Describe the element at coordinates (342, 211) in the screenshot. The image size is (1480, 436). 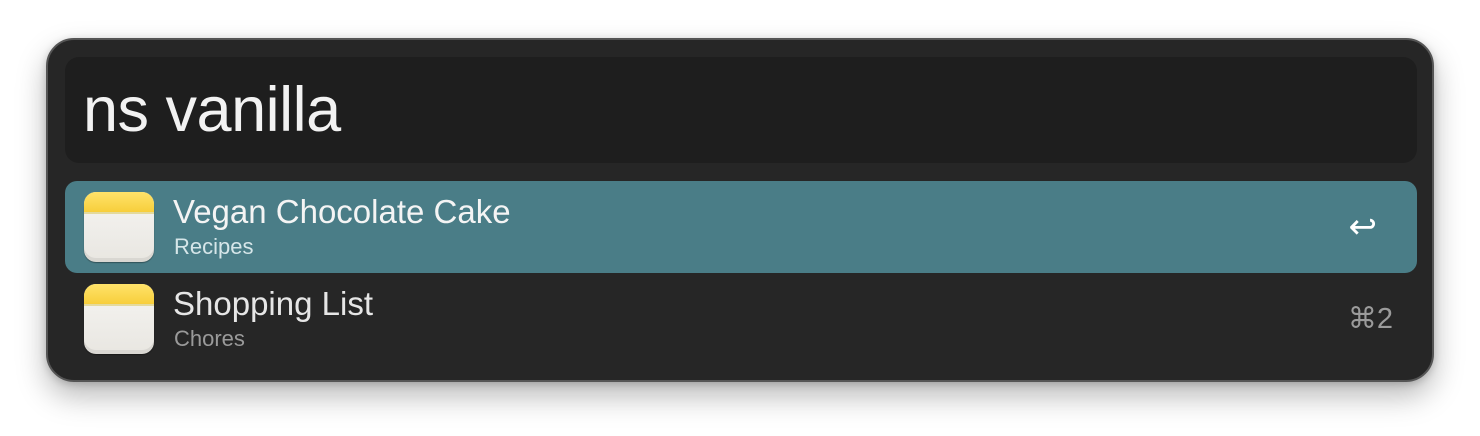
I see `result-title: Vegan Chocolate Cake` at that location.